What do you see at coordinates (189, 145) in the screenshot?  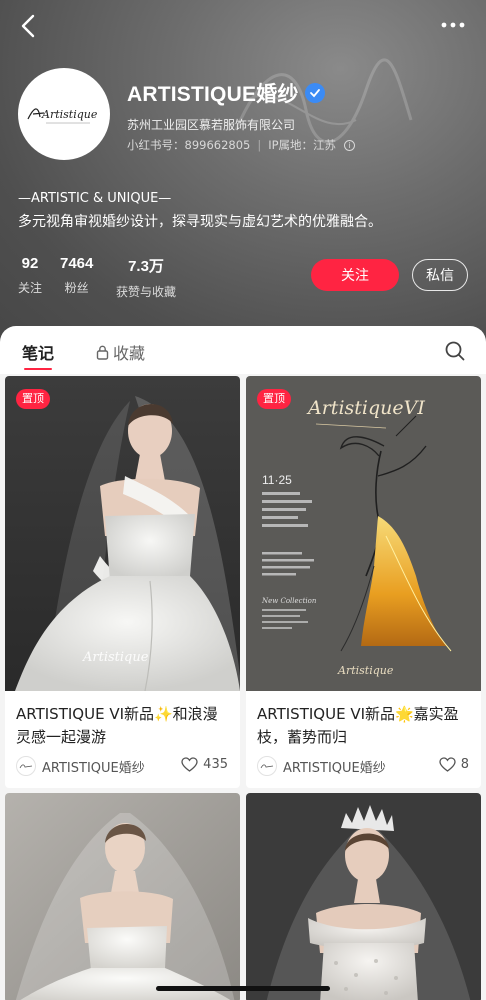 I see `redbook-id: 小红书号：899662805` at bounding box center [189, 145].